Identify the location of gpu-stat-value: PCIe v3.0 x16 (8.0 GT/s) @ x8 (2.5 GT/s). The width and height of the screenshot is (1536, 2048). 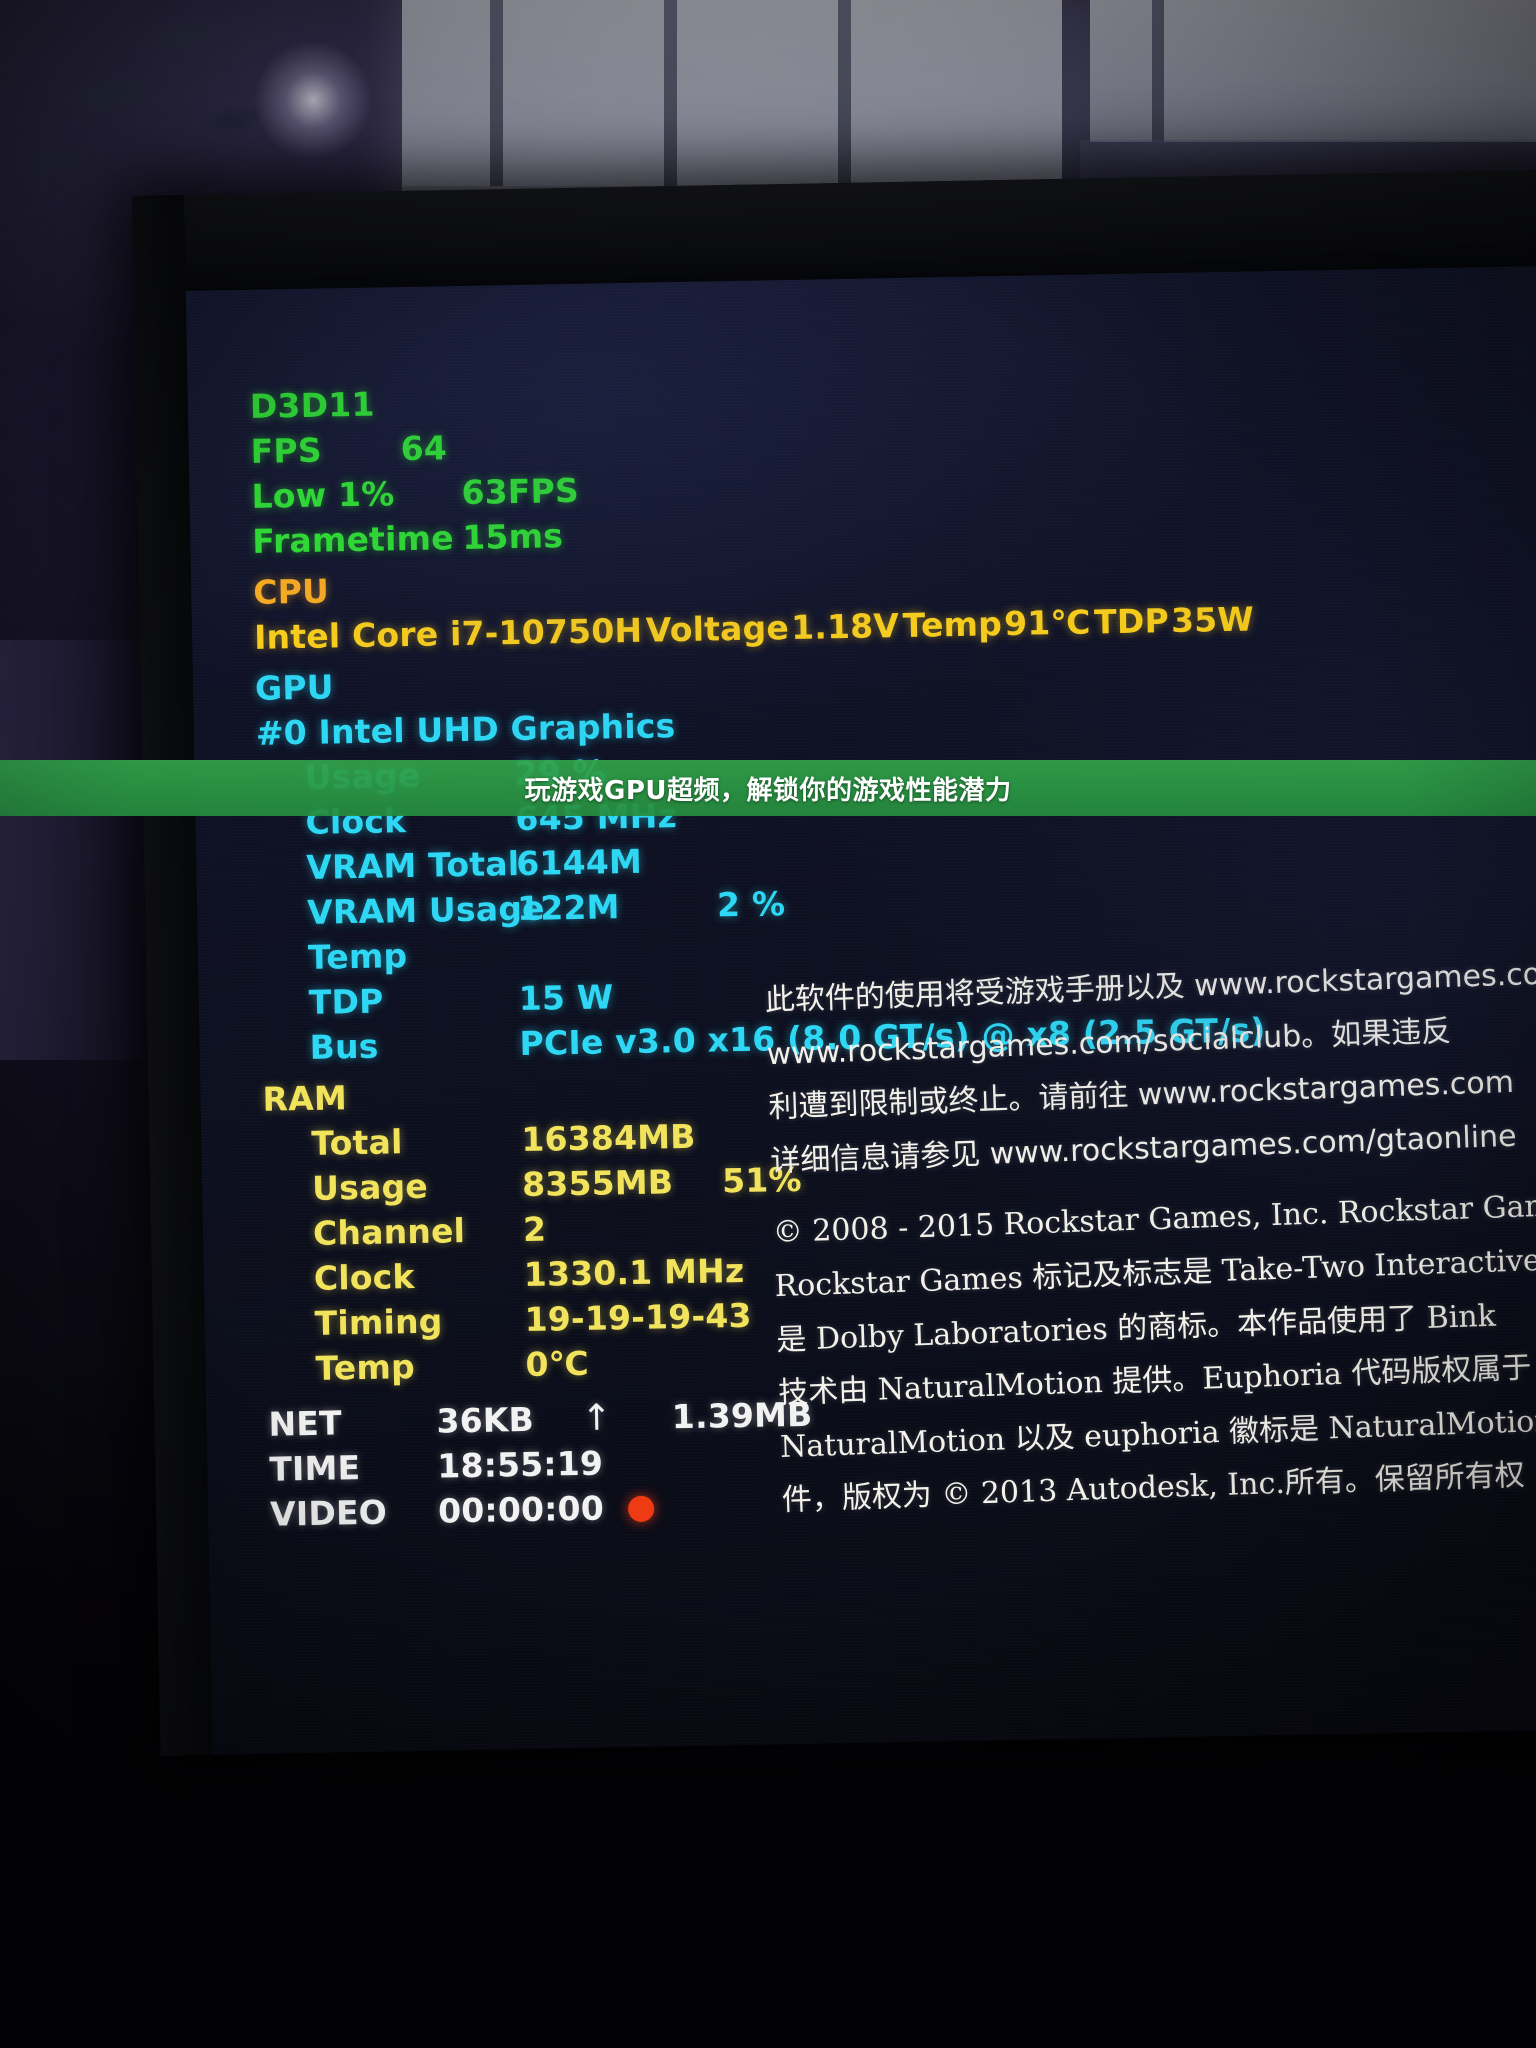
(892, 1037).